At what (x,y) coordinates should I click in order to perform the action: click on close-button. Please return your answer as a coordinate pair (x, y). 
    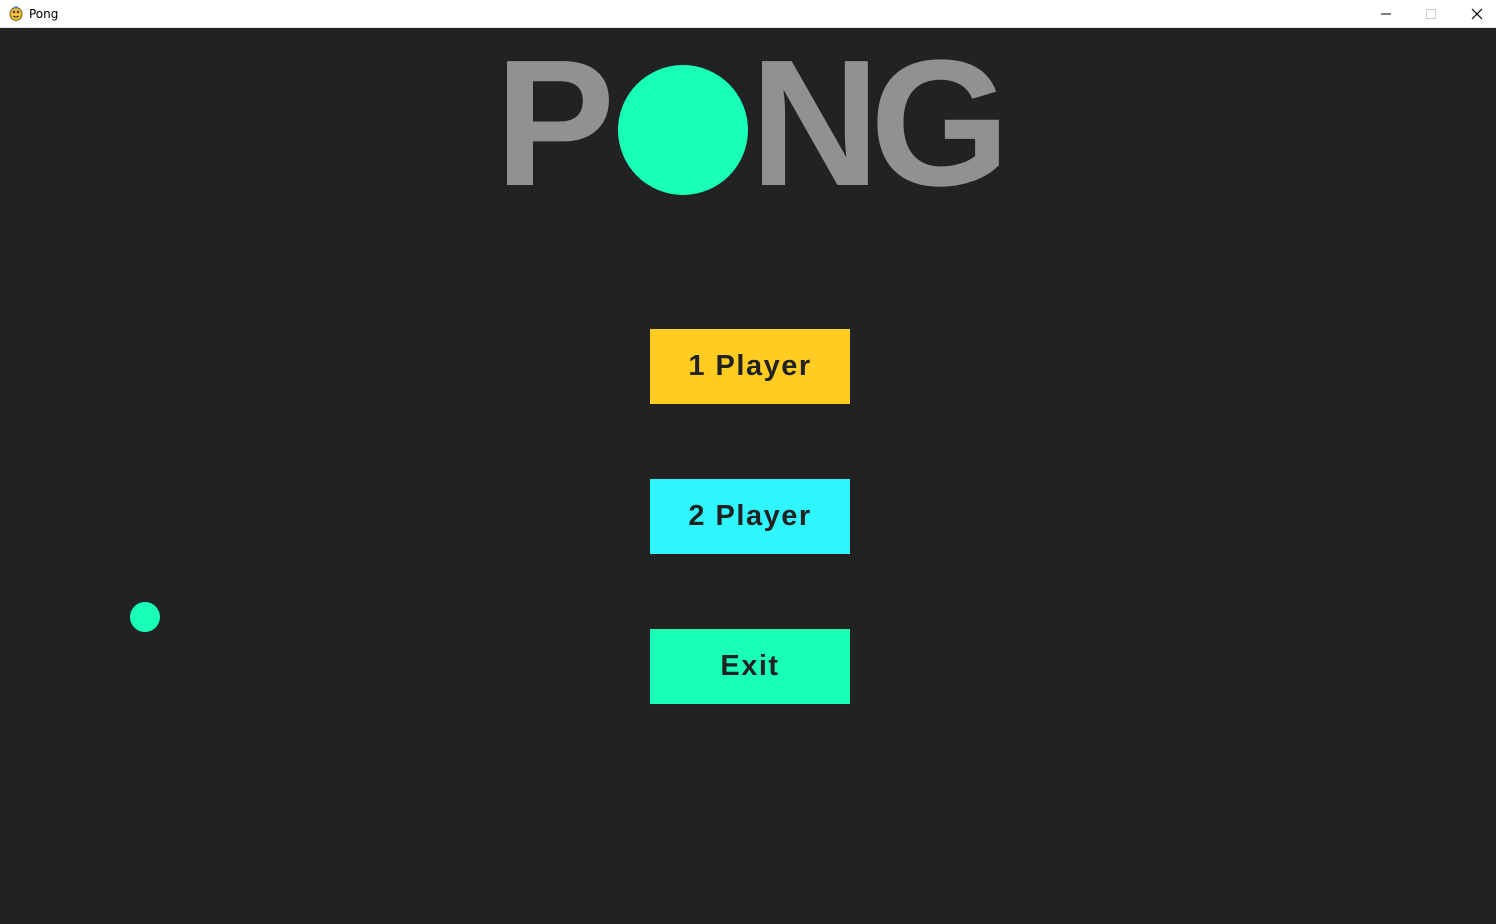
    Looking at the image, I should click on (1475, 14).